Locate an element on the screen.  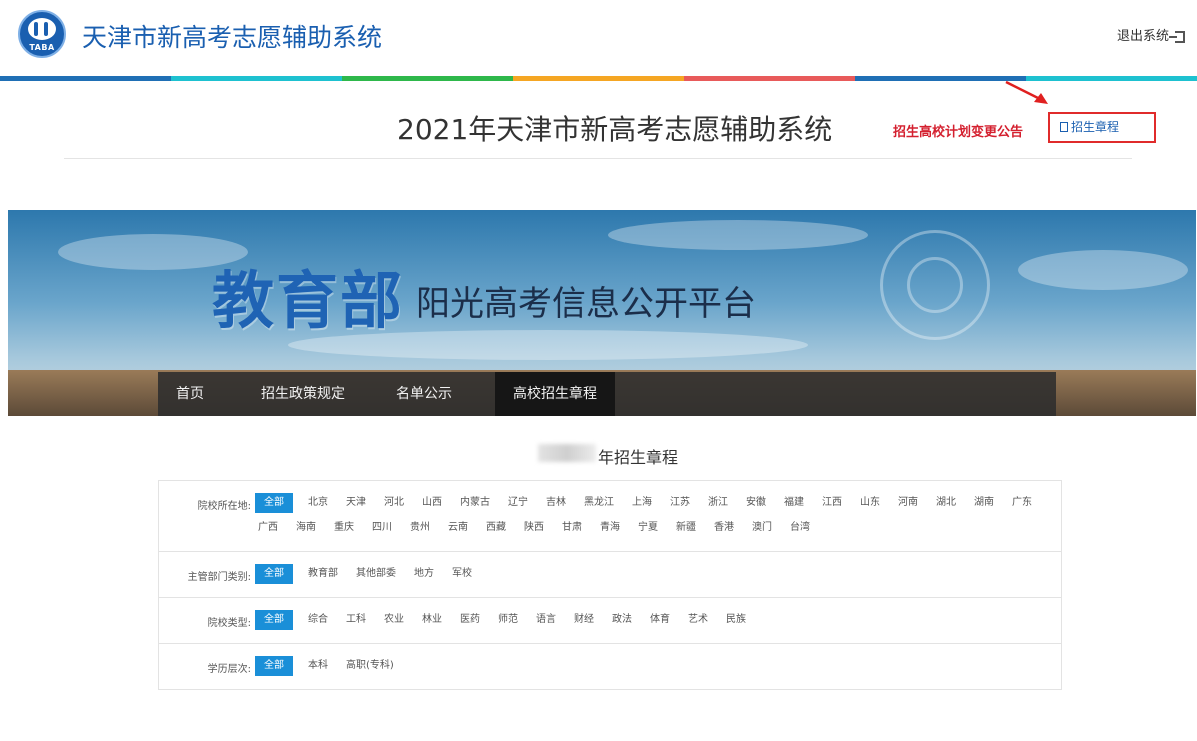
filter-option: 本科 is located at coordinates (318, 666).